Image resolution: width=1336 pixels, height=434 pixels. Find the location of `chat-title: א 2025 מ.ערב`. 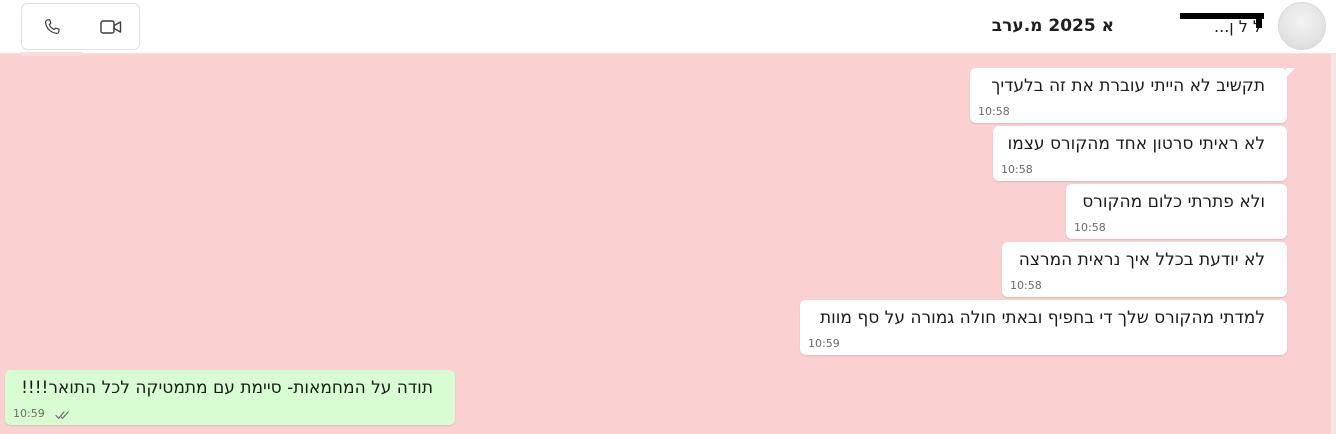

chat-title: א 2025 מ.ערב is located at coordinates (1053, 26).